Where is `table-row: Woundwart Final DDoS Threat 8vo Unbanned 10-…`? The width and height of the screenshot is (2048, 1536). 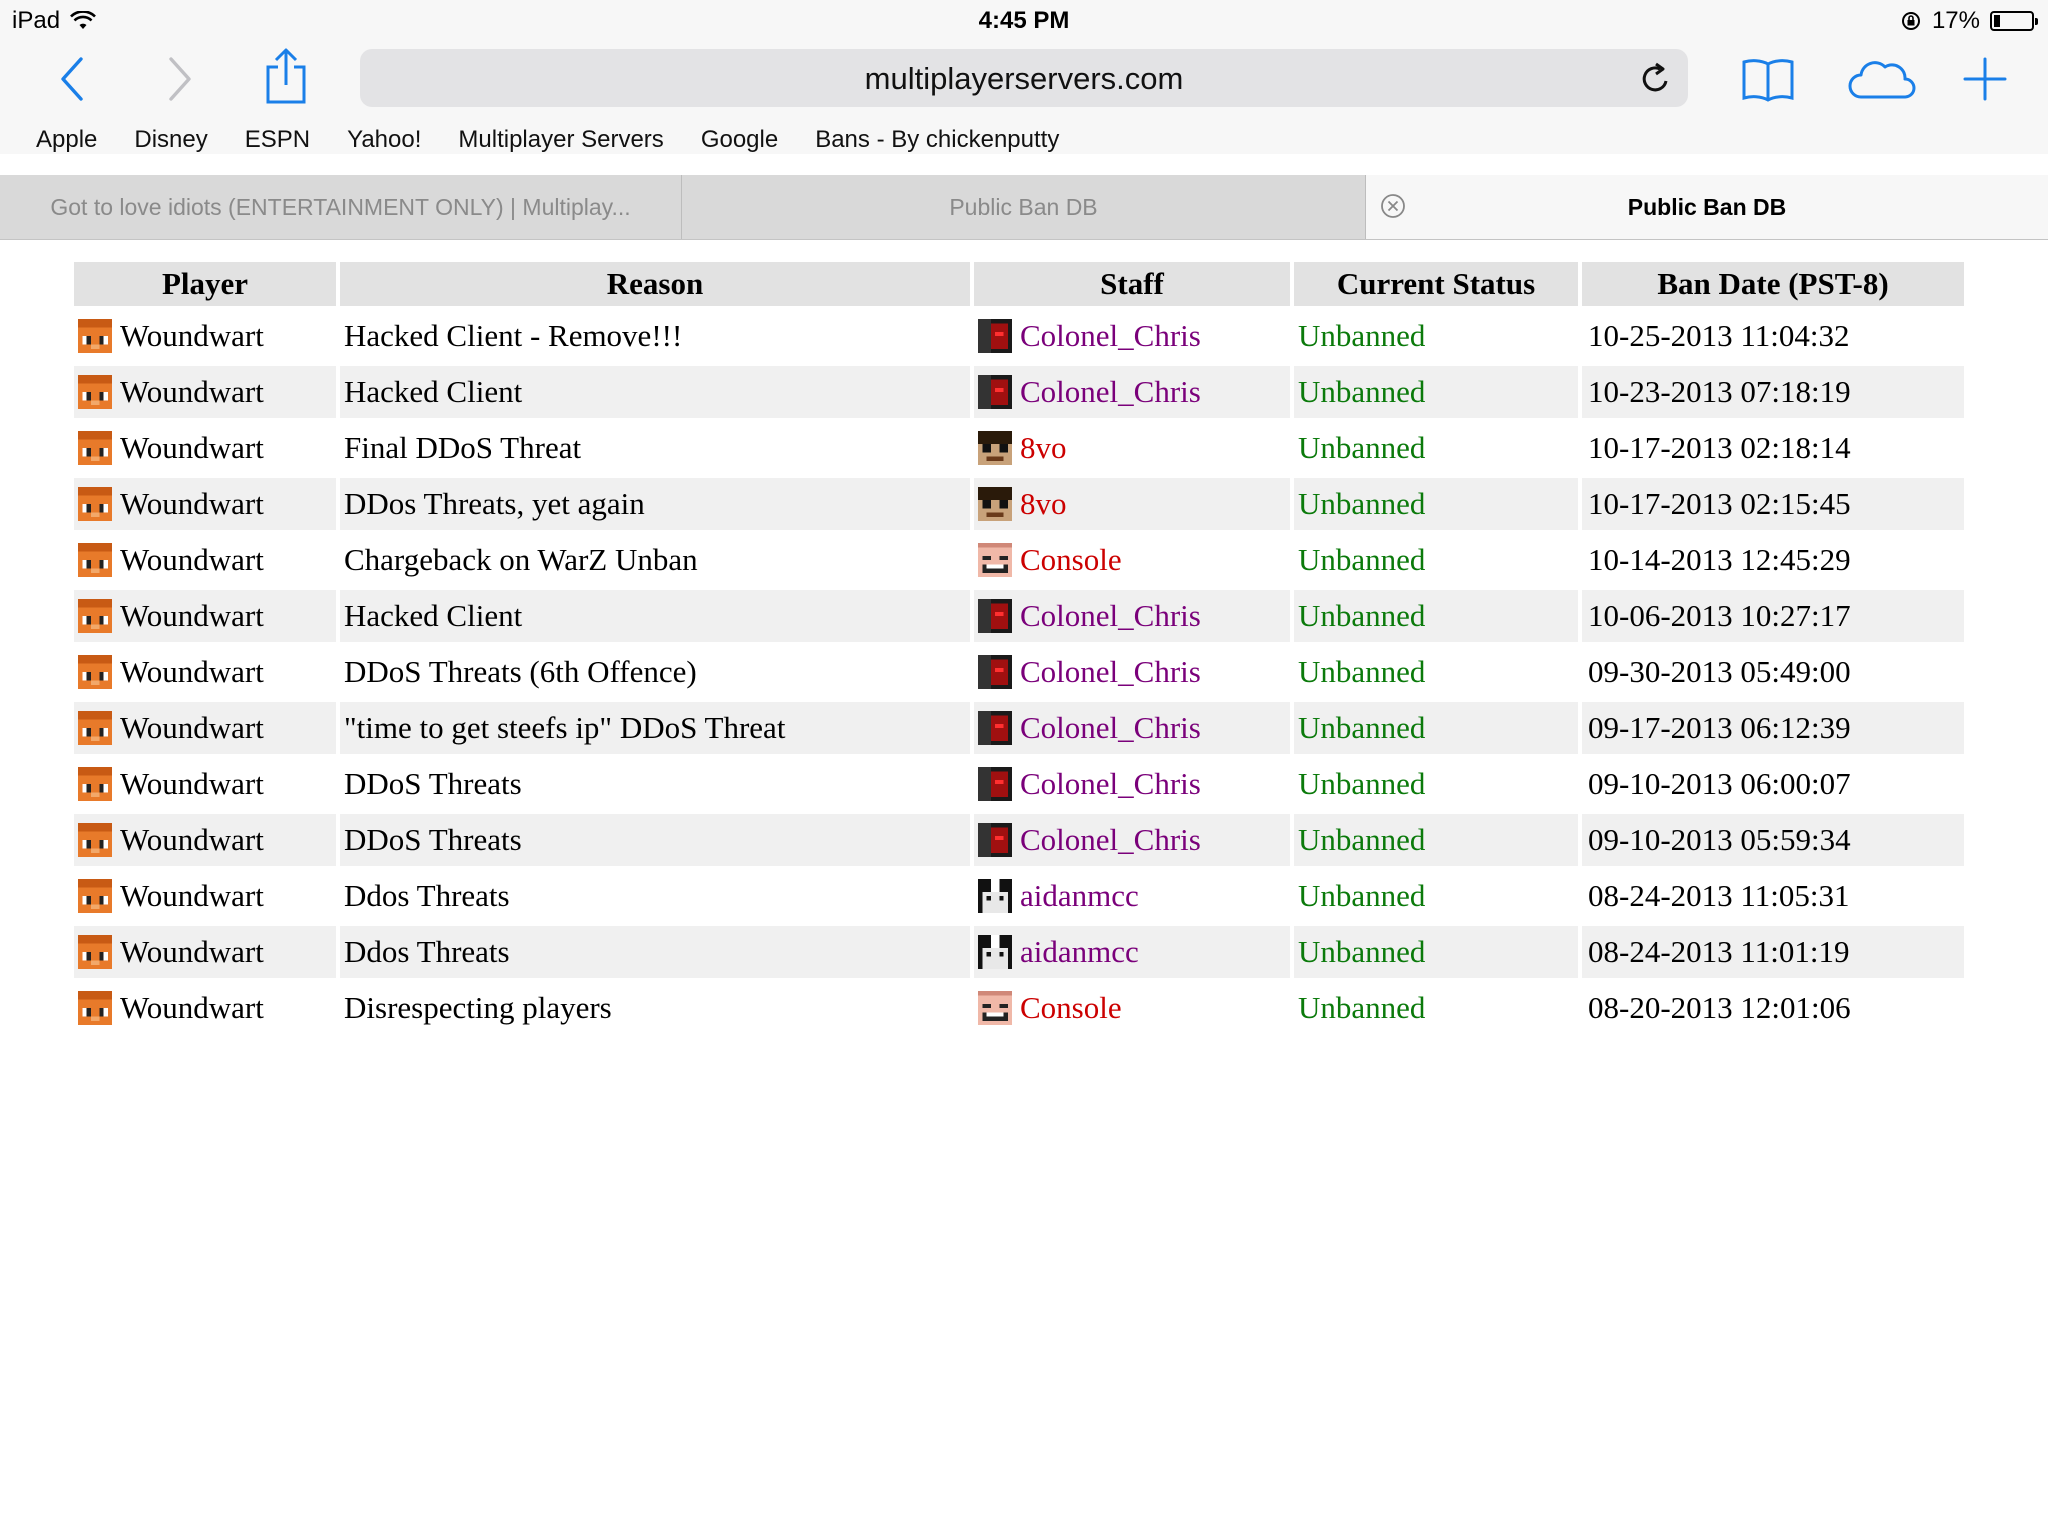 table-row: Woundwart Final DDoS Threat 8vo Unbanned 10-… is located at coordinates (1019, 448).